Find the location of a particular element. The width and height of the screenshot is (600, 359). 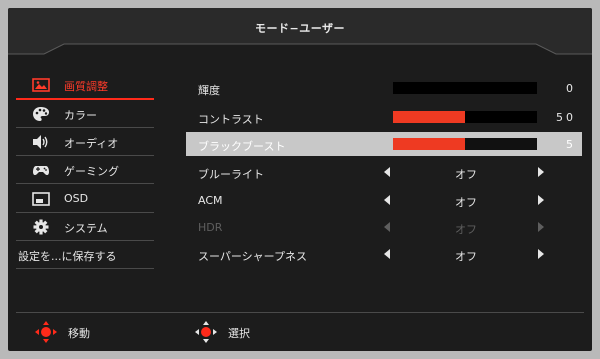

header: モード−ユーザー is located at coordinates (300, 32).